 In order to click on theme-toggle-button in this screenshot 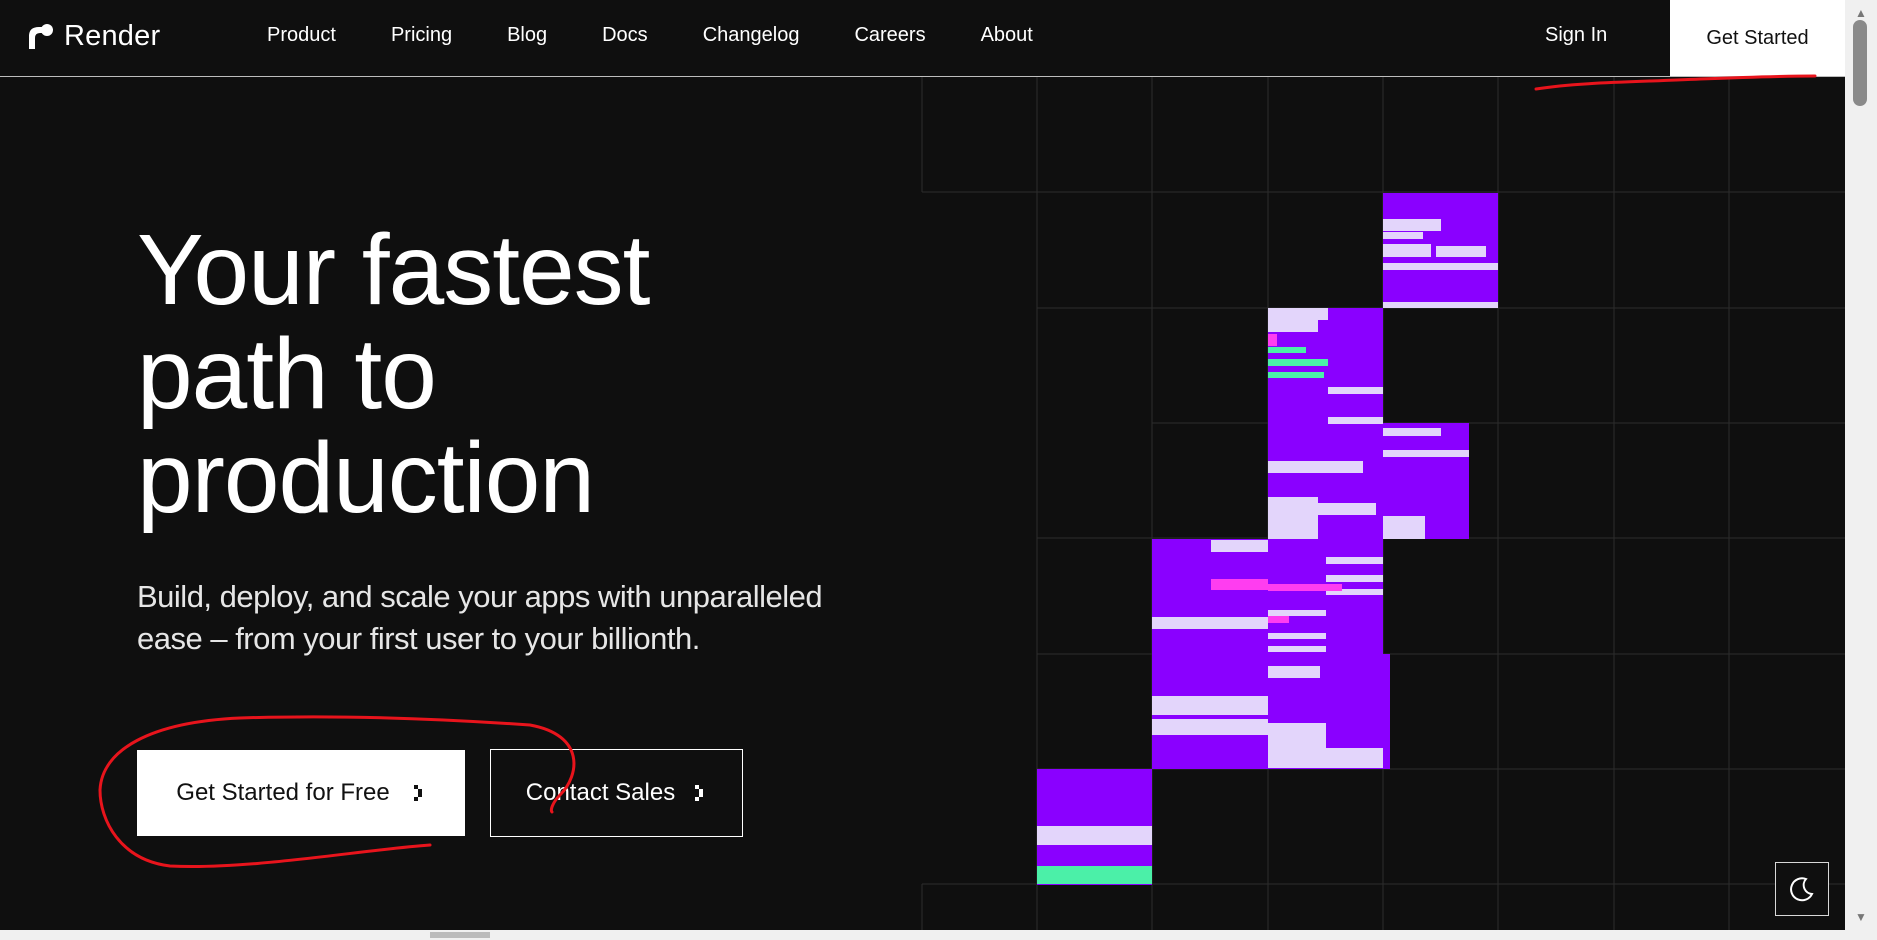, I will do `click(1802, 889)`.